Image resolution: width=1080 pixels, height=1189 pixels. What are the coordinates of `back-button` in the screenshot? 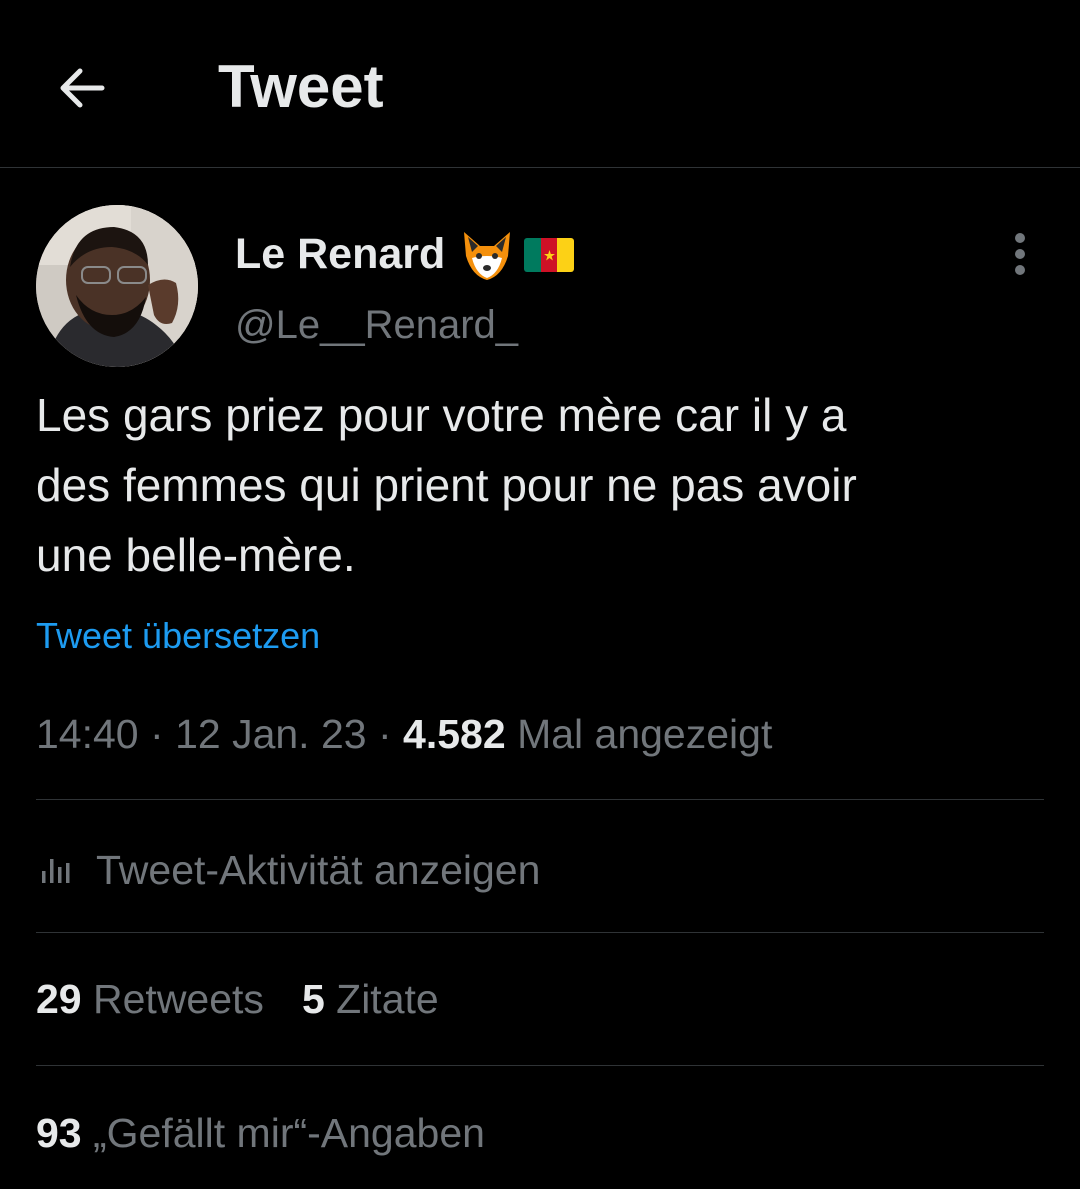 It's located at (84, 88).